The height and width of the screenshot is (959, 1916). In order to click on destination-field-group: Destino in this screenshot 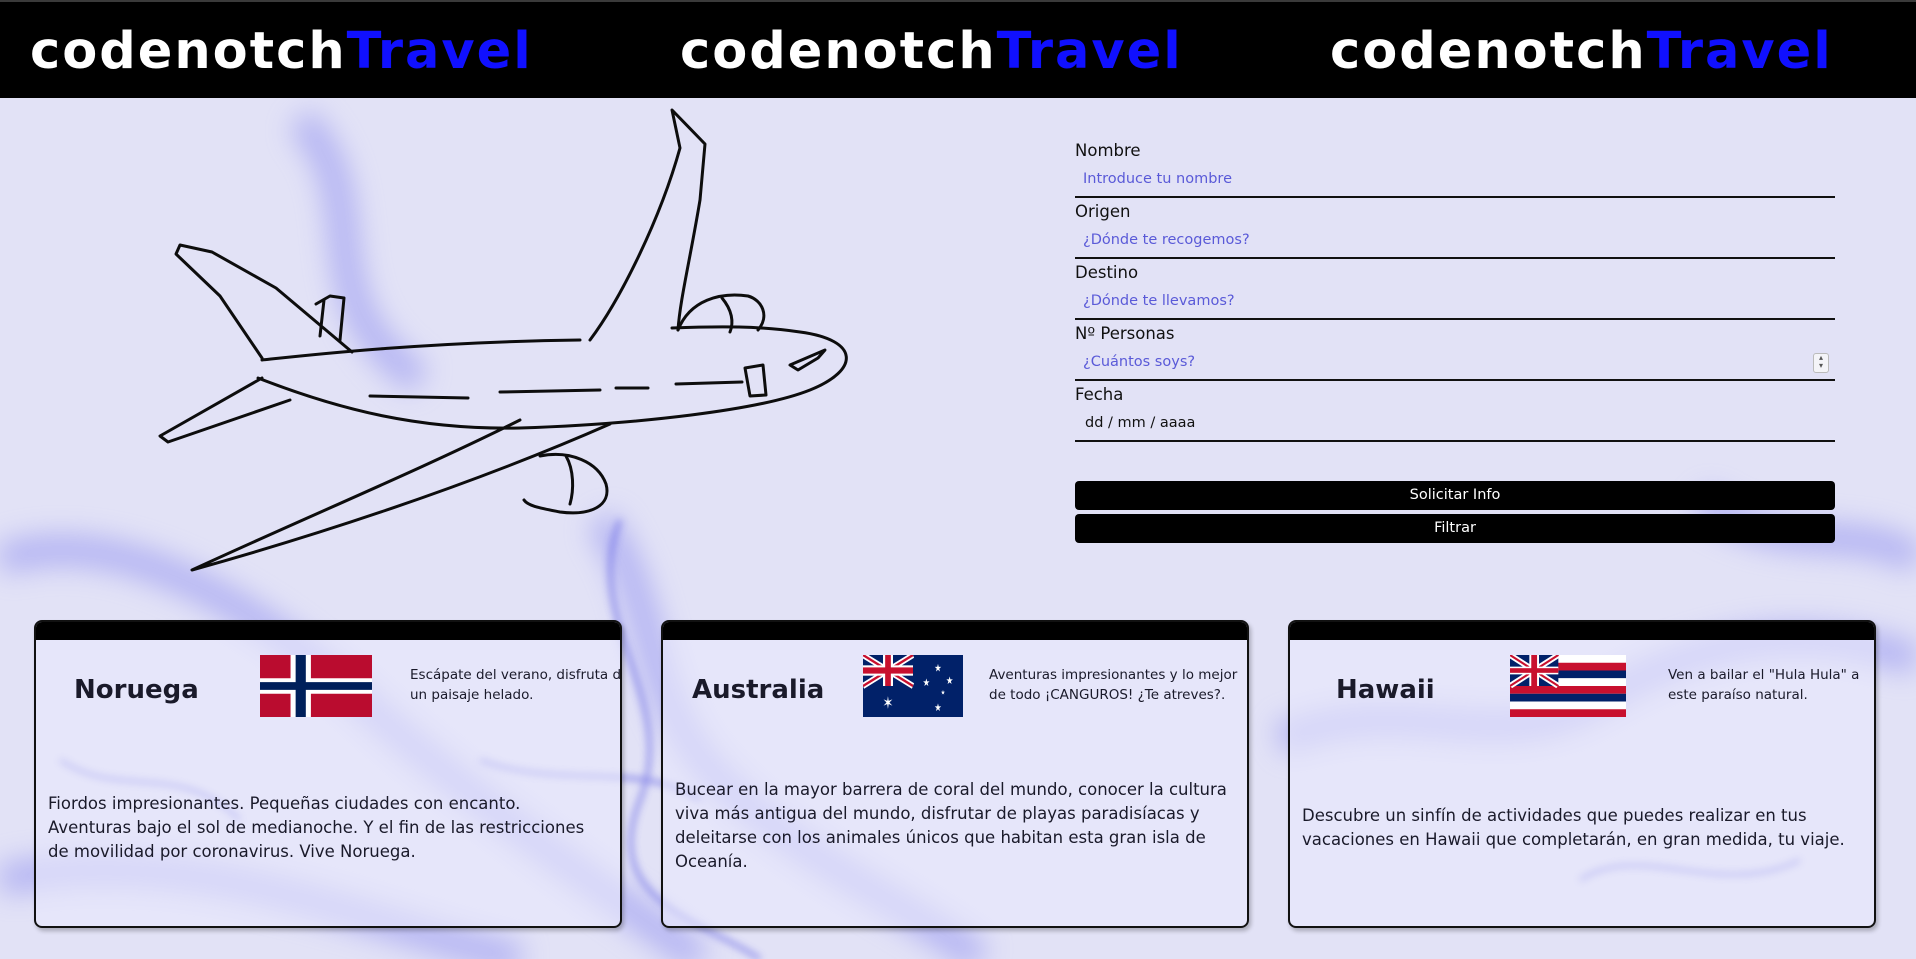, I will do `click(1455, 292)`.